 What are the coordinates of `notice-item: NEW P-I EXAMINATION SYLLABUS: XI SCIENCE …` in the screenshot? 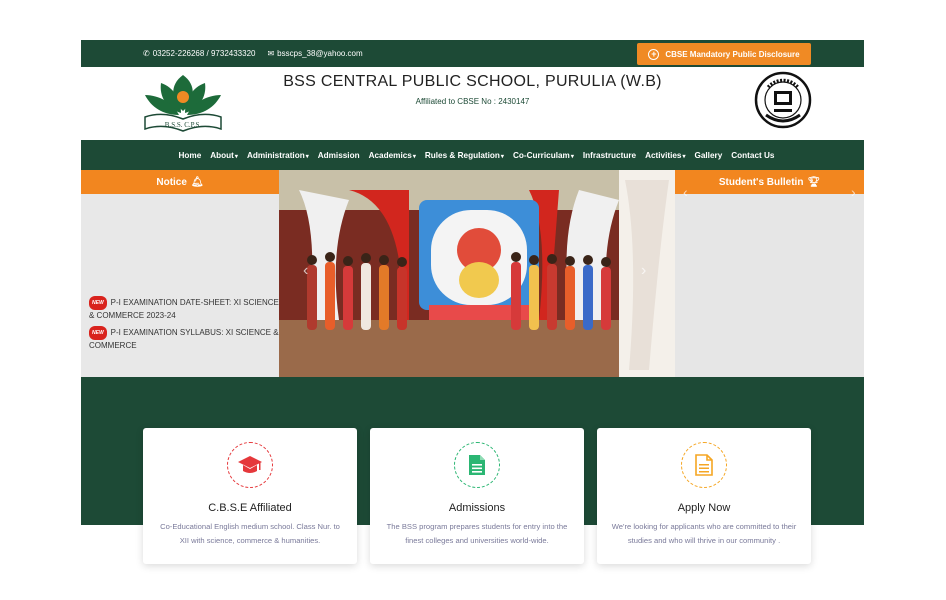 It's located at (184, 339).